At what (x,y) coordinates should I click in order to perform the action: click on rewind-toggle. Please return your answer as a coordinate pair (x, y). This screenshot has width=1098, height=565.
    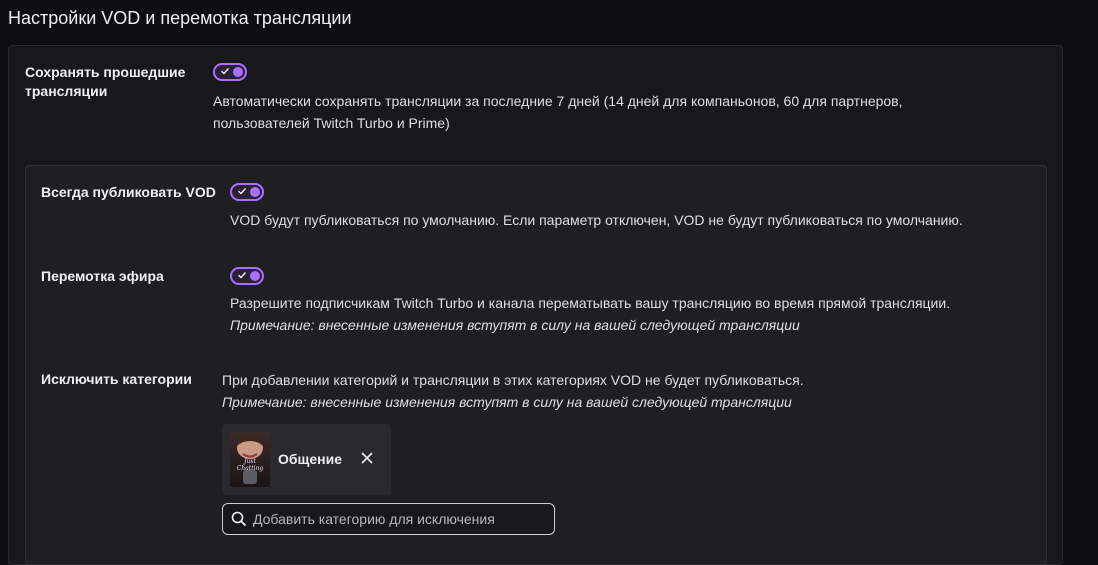
    Looking at the image, I should click on (247, 276).